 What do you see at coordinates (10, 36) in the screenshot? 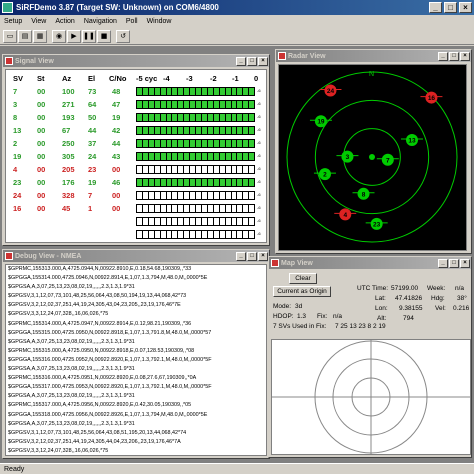
I see `new-icon: ▭` at bounding box center [10, 36].